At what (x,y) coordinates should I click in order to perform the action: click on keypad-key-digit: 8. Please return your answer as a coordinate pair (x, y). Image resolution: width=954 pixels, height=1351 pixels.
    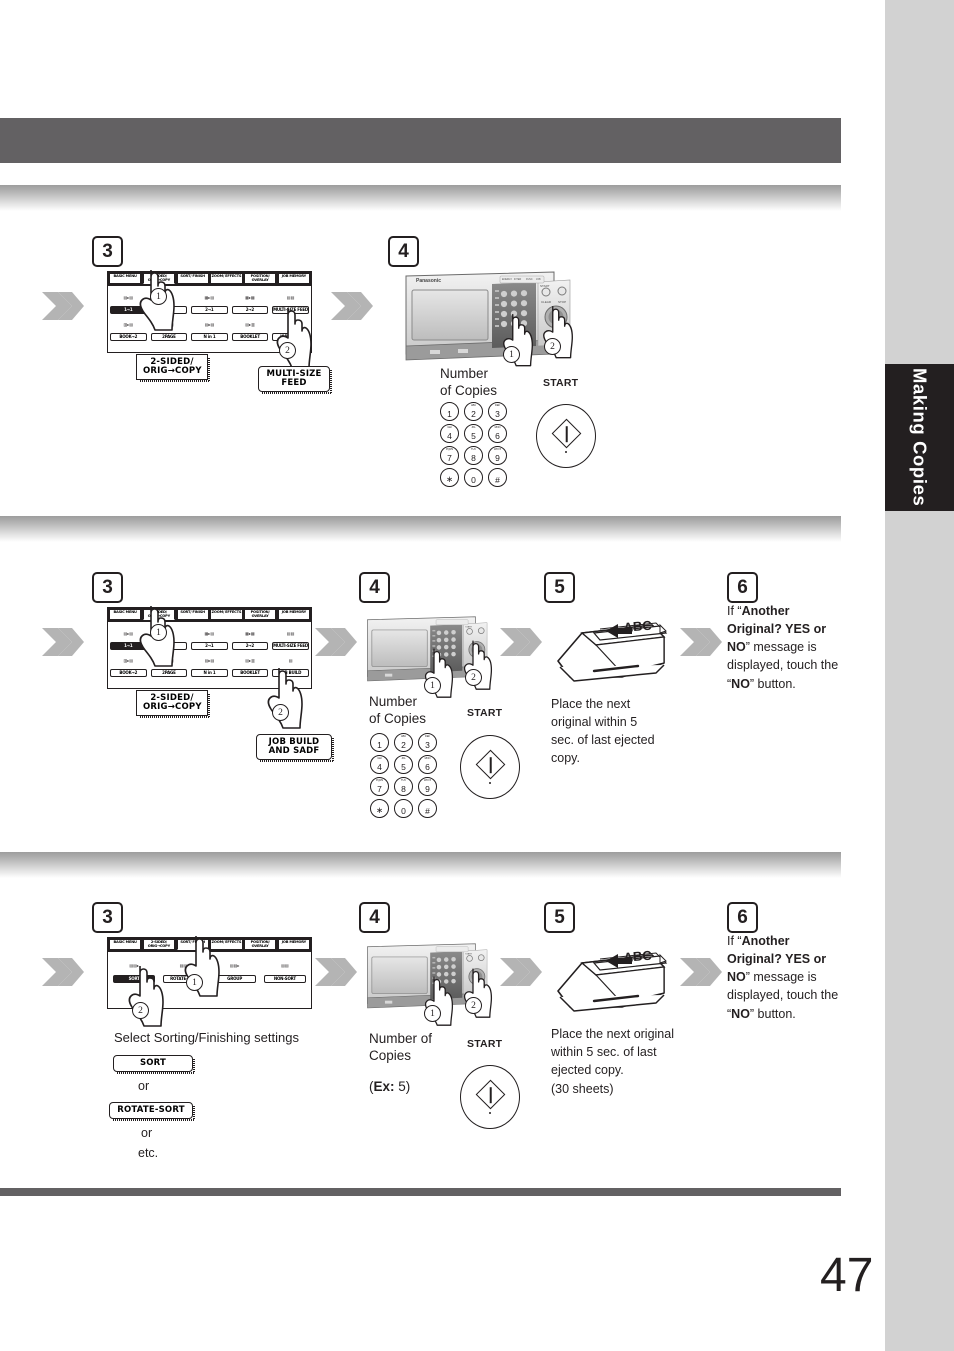
    Looking at the image, I should click on (473, 457).